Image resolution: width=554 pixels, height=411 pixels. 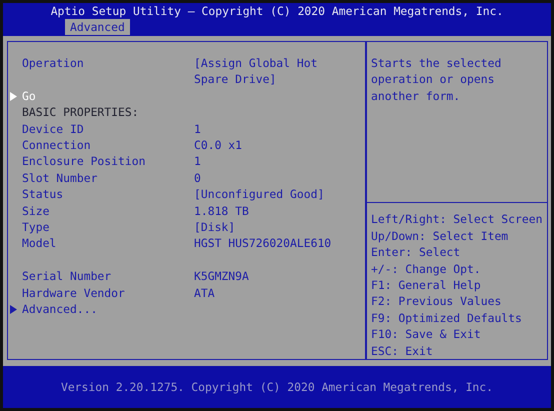 What do you see at coordinates (426, 285) in the screenshot?
I see `key-hint: F1: General Help` at bounding box center [426, 285].